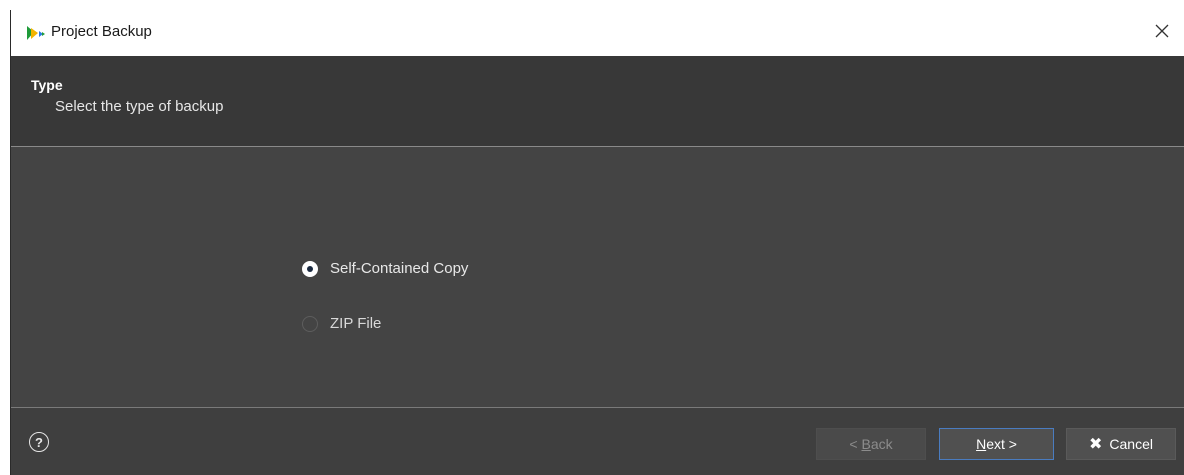  Describe the element at coordinates (597, 441) in the screenshot. I see `wizard-footer: ? < Back Next > ✖ Cancel` at that location.